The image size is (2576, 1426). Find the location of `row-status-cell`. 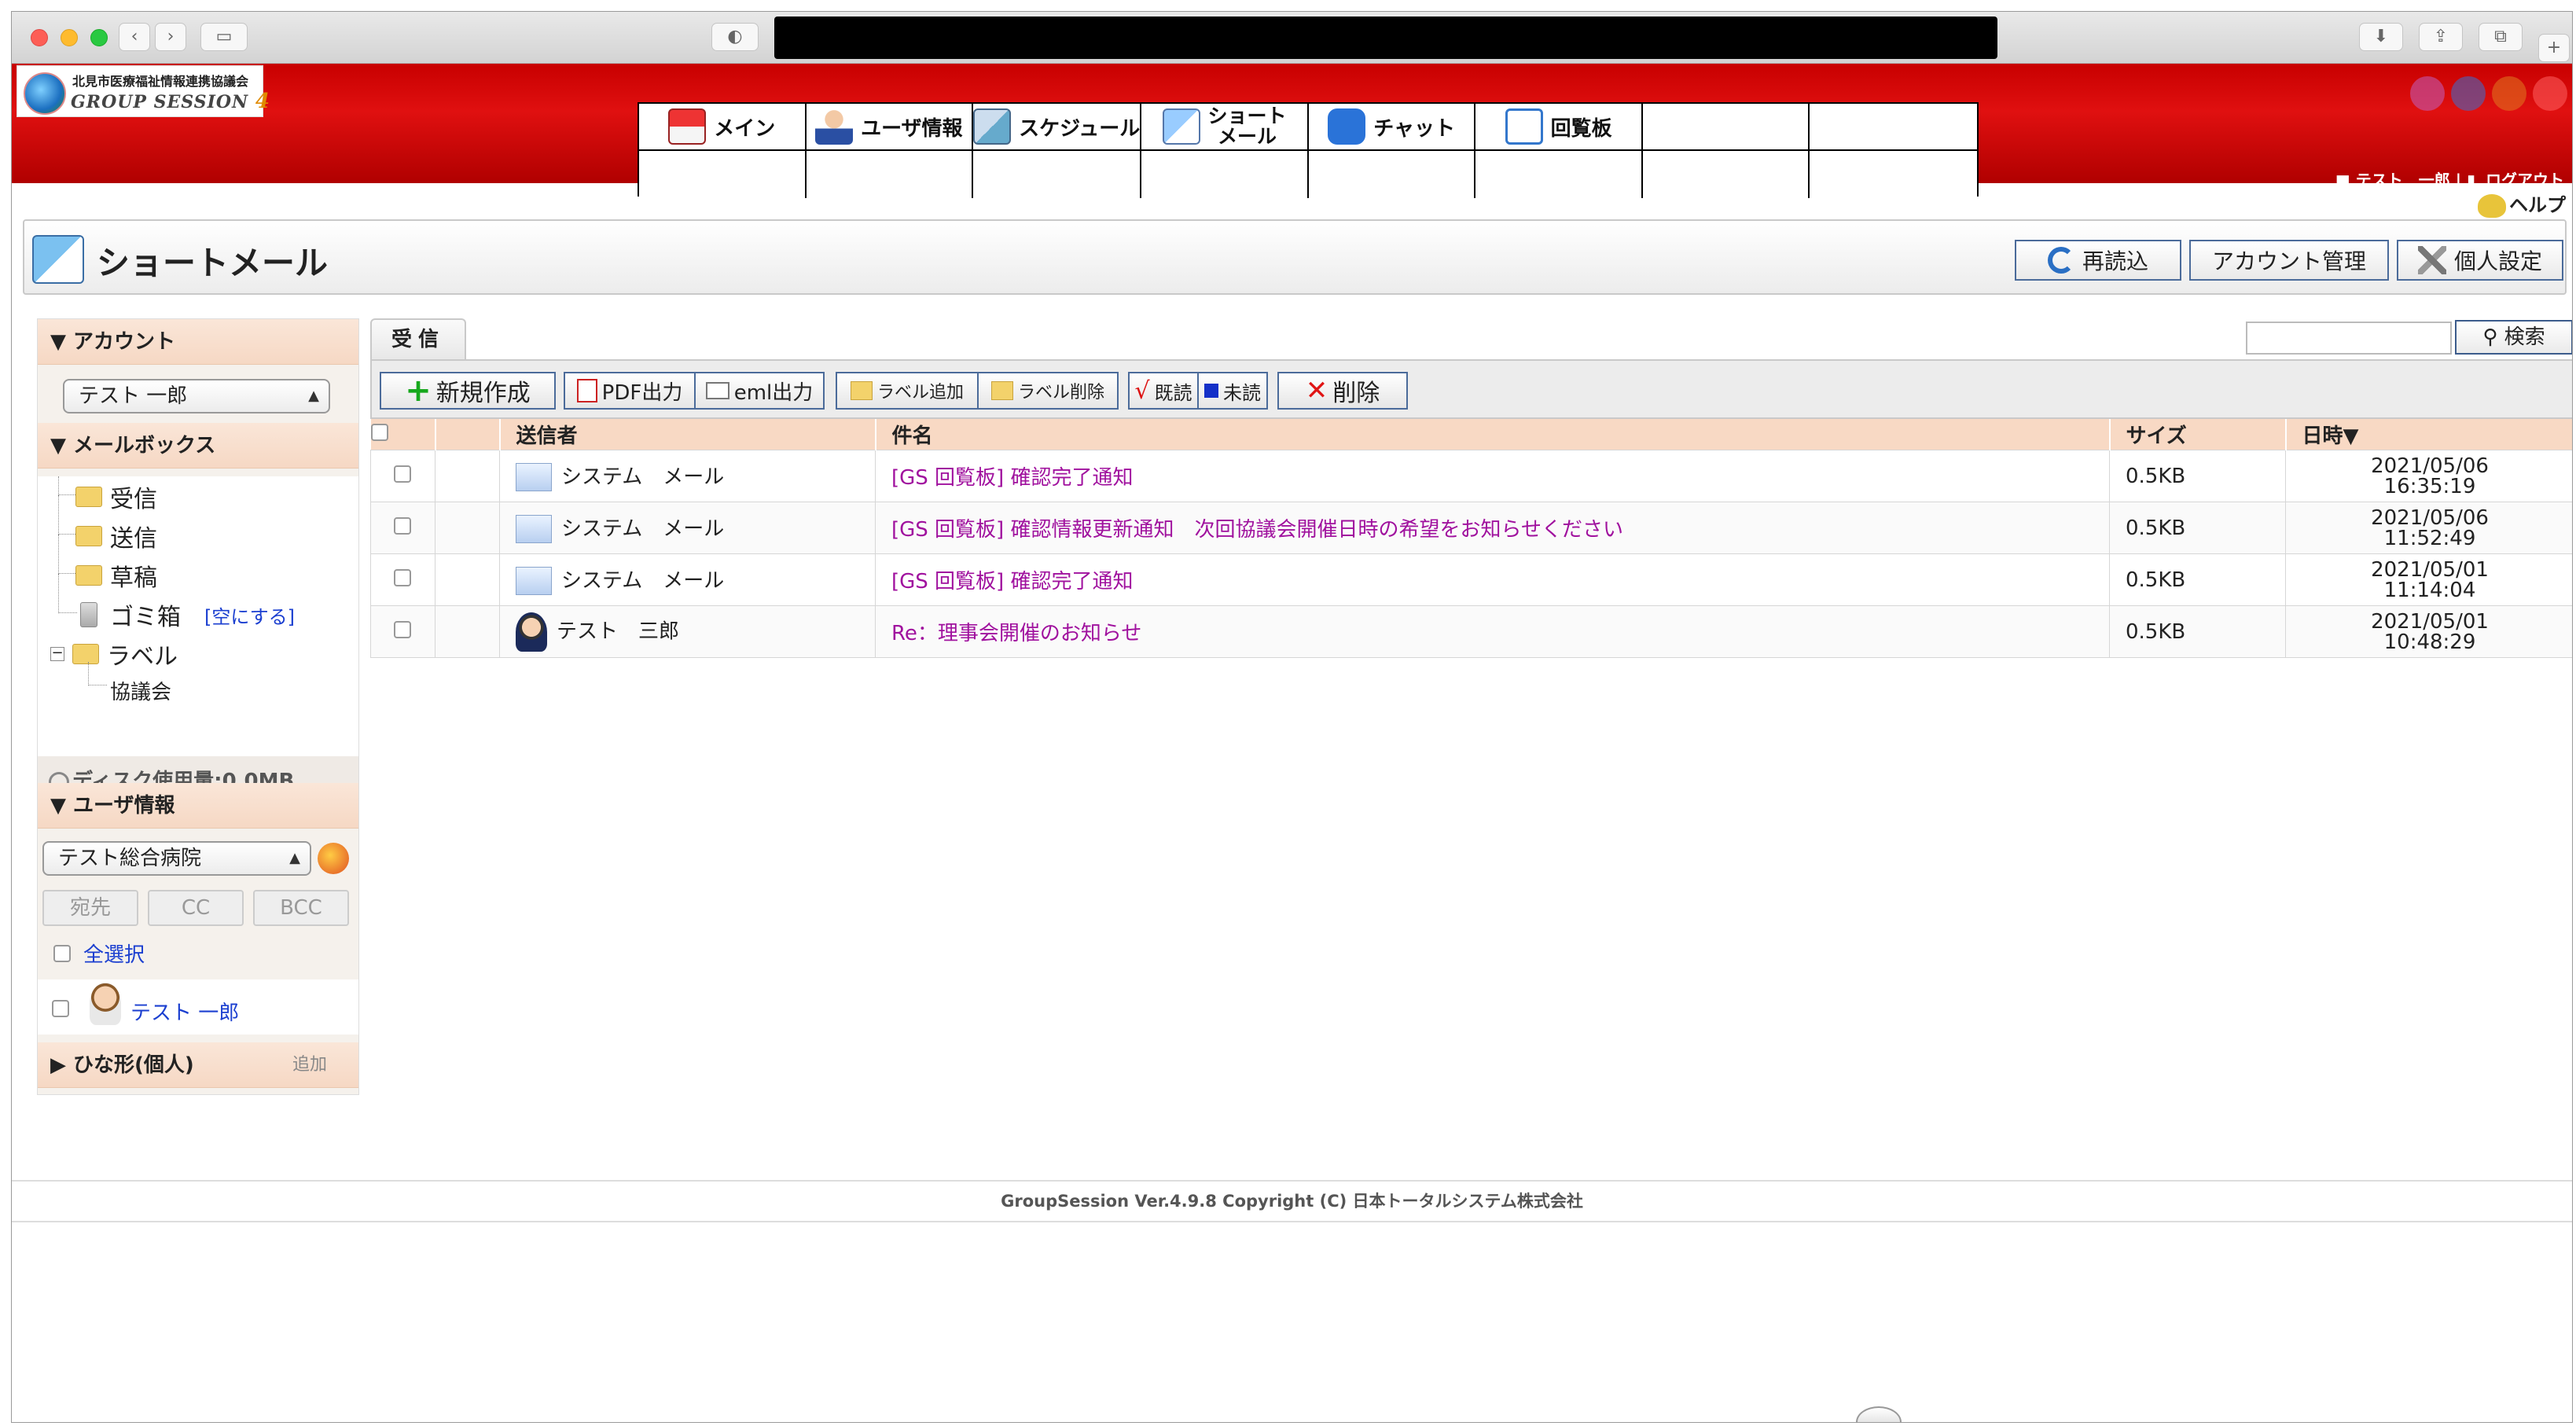

row-status-cell is located at coordinates (467, 528).